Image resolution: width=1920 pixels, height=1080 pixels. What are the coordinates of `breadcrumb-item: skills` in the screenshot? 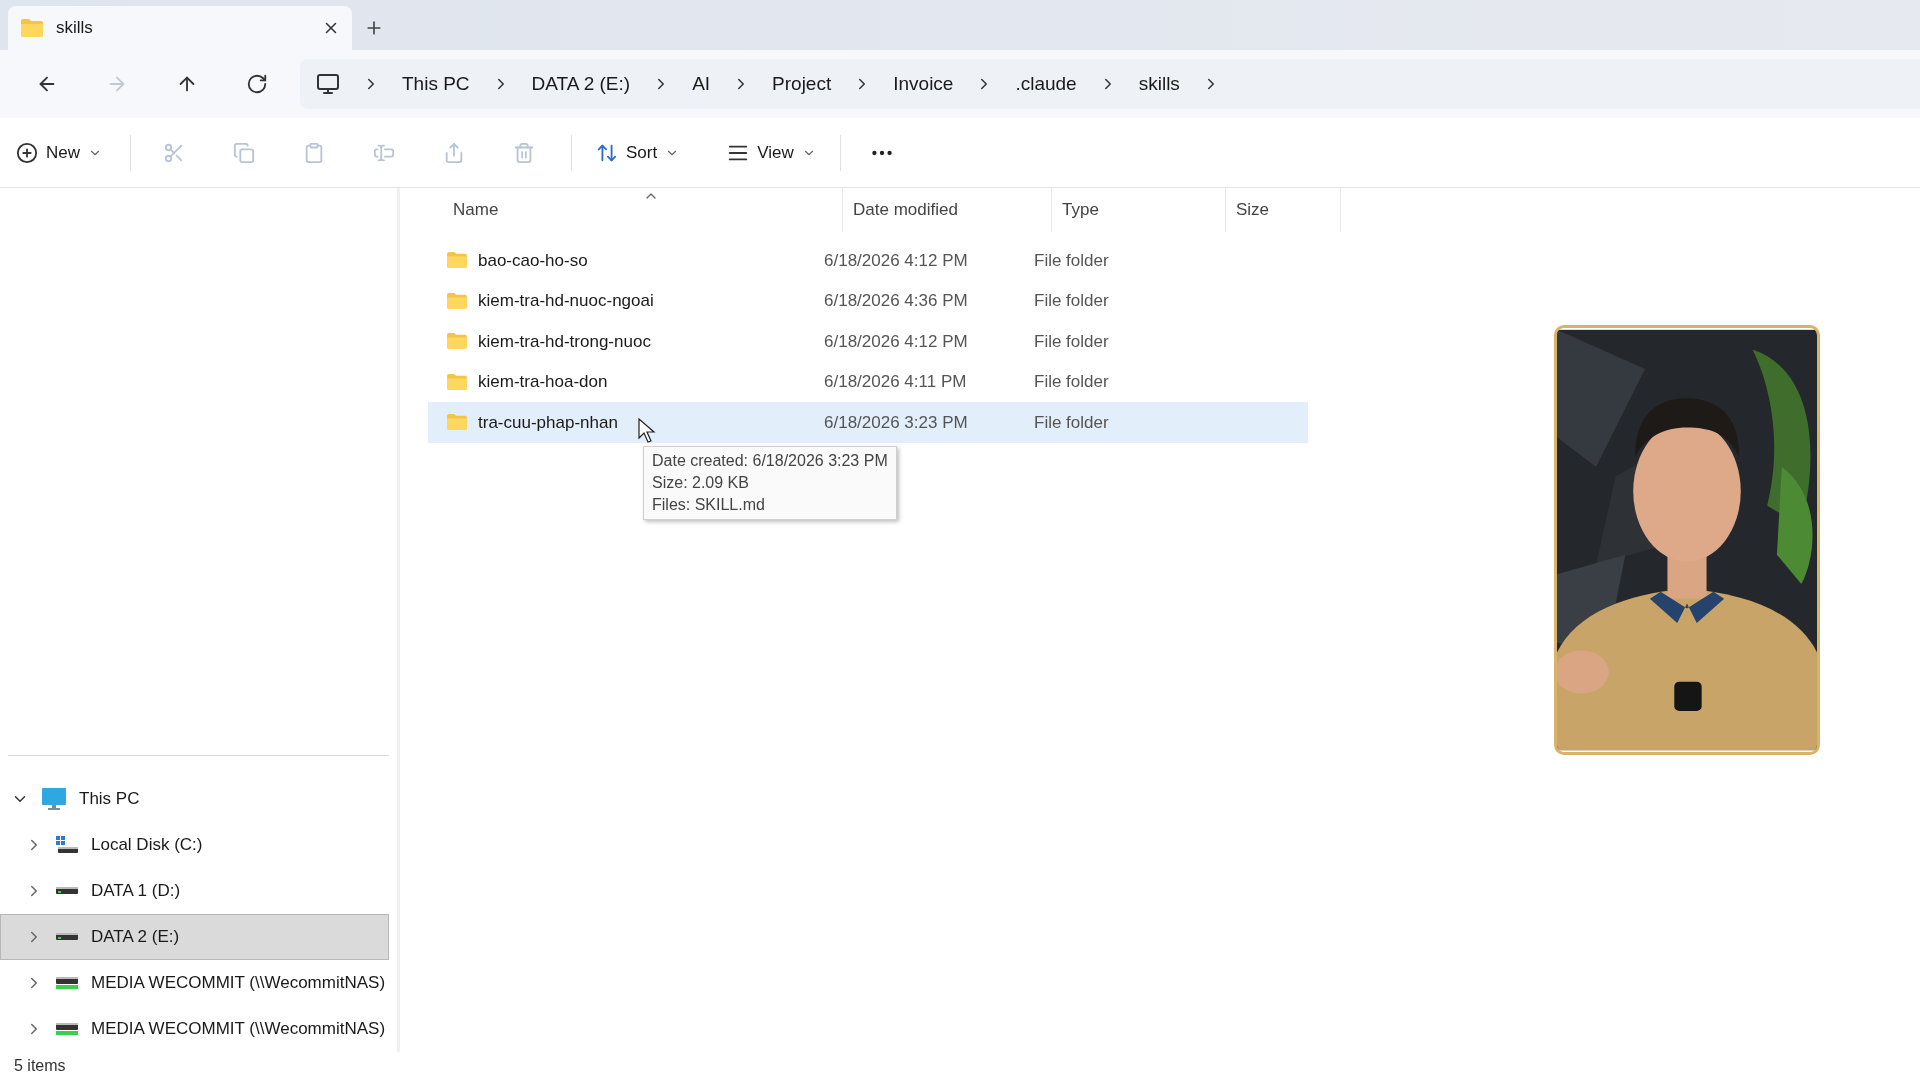 It's located at (1159, 84).